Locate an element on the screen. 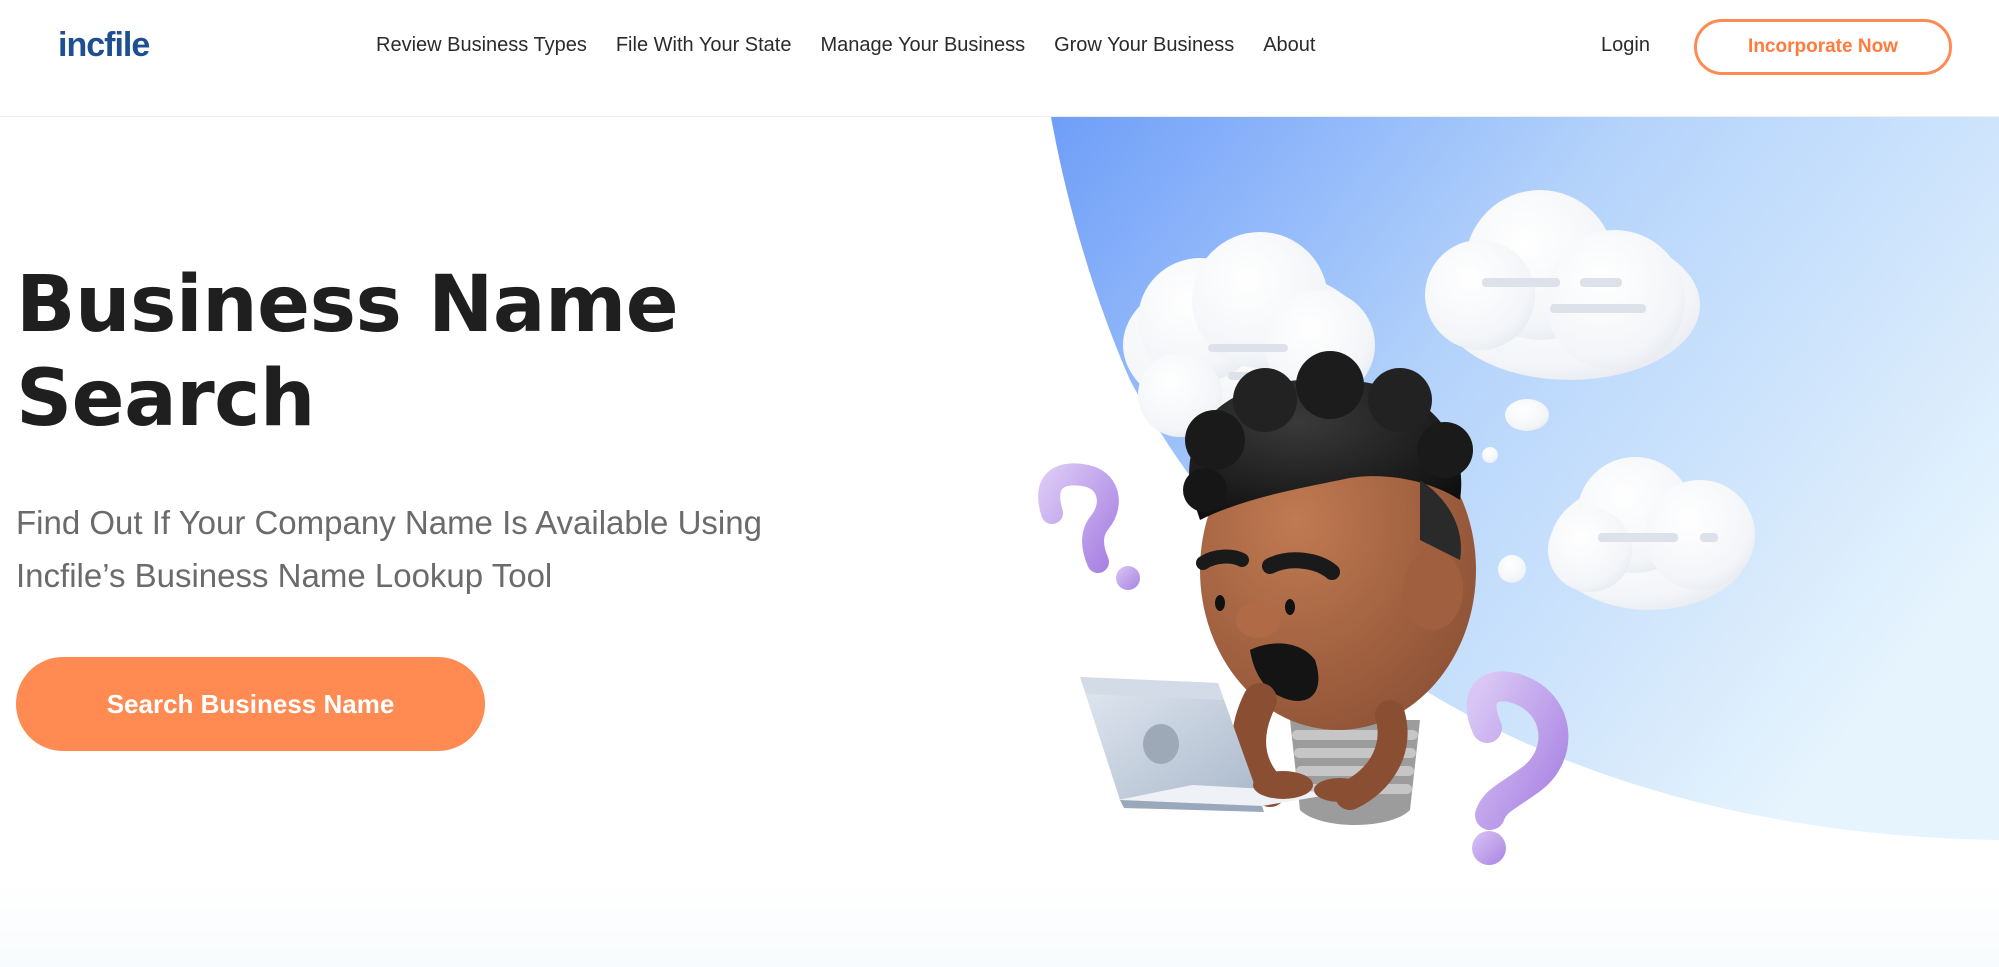 This screenshot has width=1999, height=967. login-link: Login is located at coordinates (1625, 45).